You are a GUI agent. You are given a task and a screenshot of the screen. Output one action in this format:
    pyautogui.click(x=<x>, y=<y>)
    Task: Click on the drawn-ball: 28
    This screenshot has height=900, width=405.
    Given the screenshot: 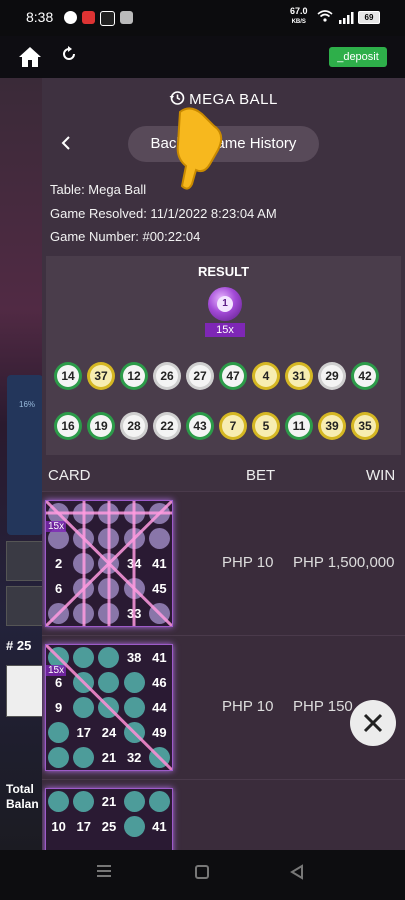 What is the action you would take?
    pyautogui.click(x=134, y=426)
    